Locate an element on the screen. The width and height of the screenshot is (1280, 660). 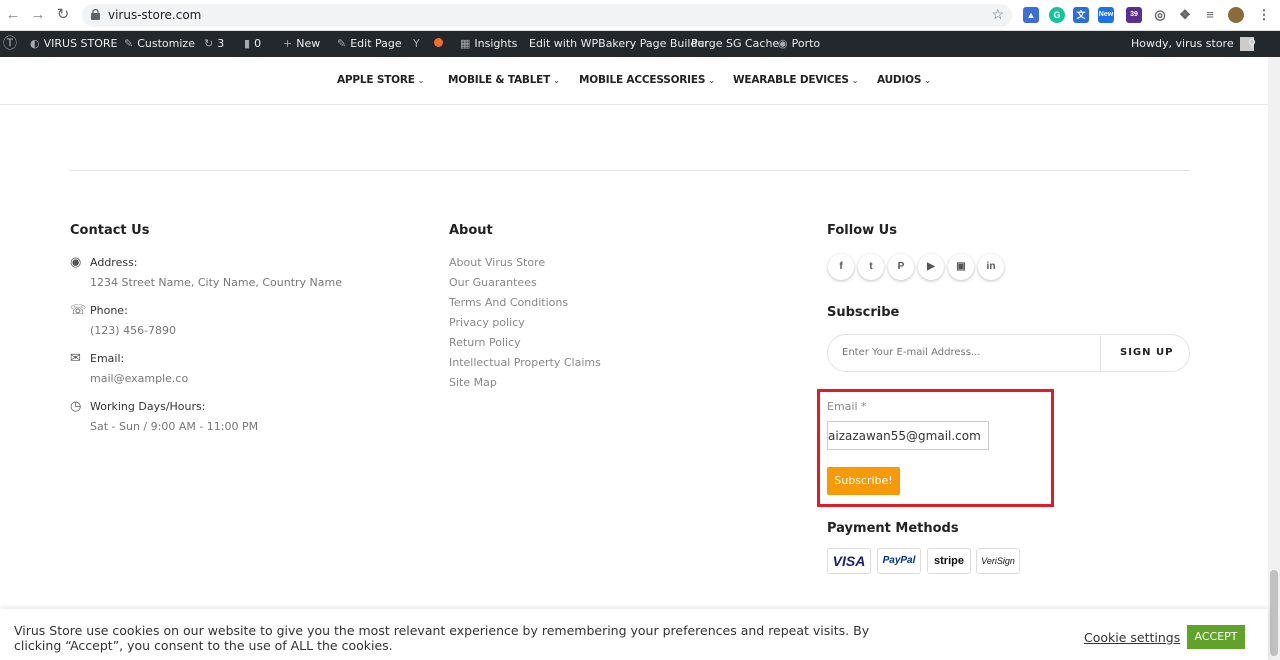
address-bar: virus-store.com ☆ is located at coordinates (547, 15).